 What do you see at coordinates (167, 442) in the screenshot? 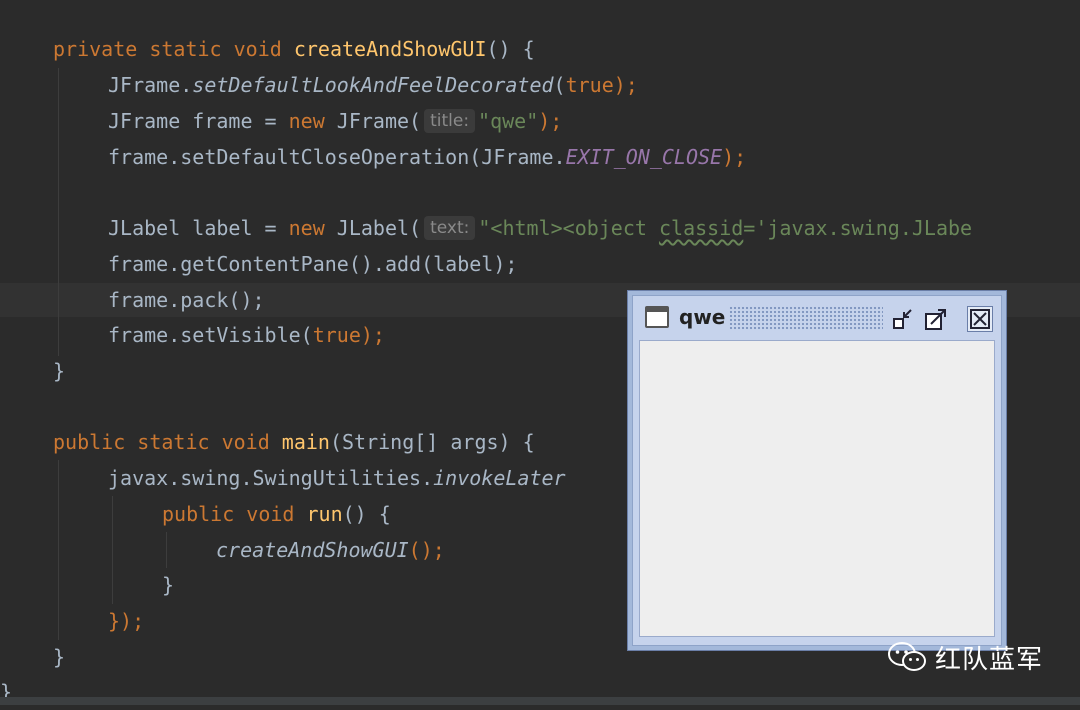
I see `code-modifiers: public static void` at bounding box center [167, 442].